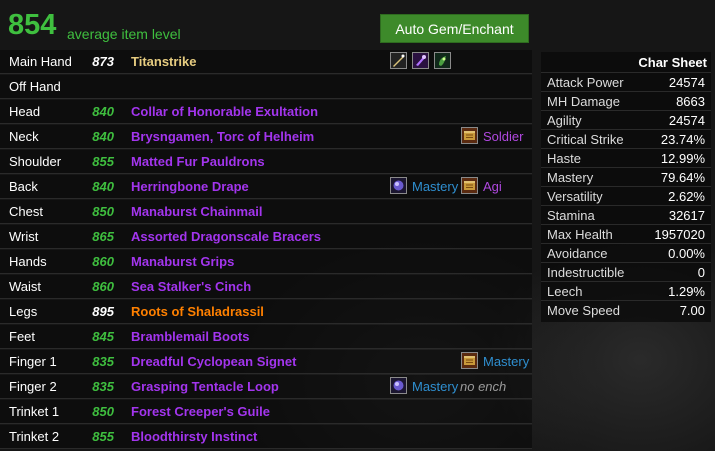 The width and height of the screenshot is (715, 451). What do you see at coordinates (626, 214) in the screenshot?
I see `stat-row-stamina: Stamina 32617` at bounding box center [626, 214].